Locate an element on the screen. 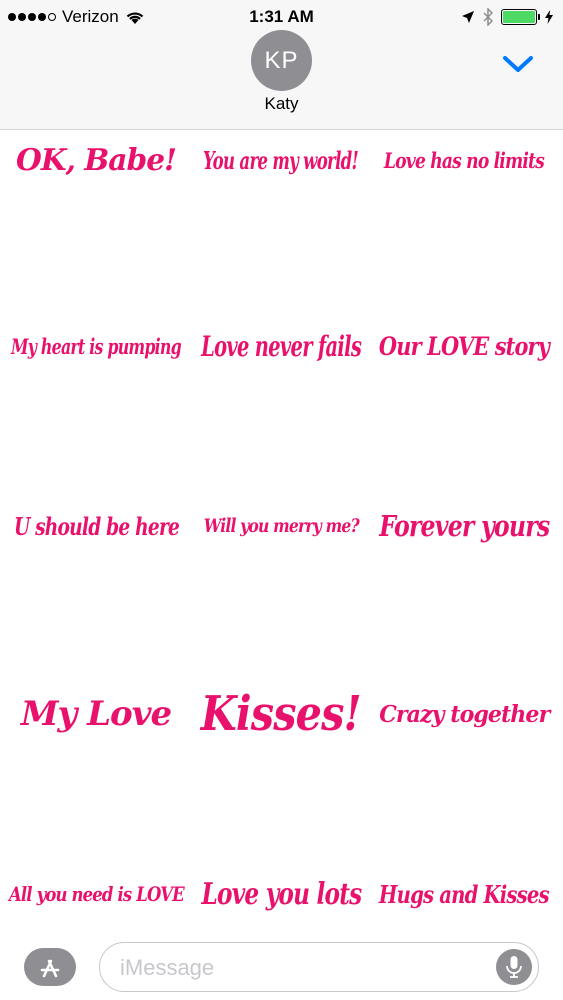 The height and width of the screenshot is (1000, 563). sticker-text: Hugs and Kisses is located at coordinates (464, 894).